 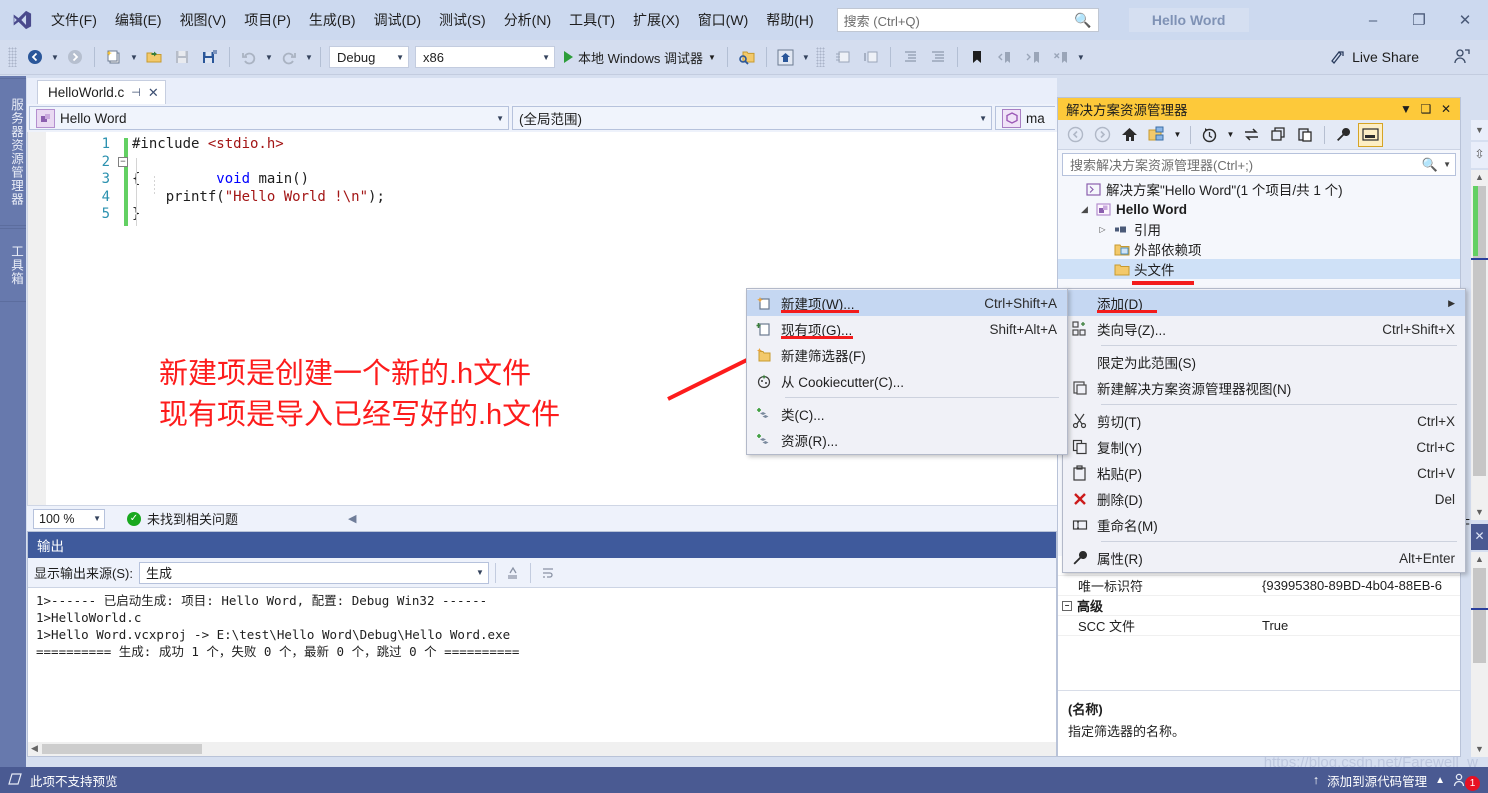 I want to click on split-icon: ⇳, so click(x=1479, y=154).